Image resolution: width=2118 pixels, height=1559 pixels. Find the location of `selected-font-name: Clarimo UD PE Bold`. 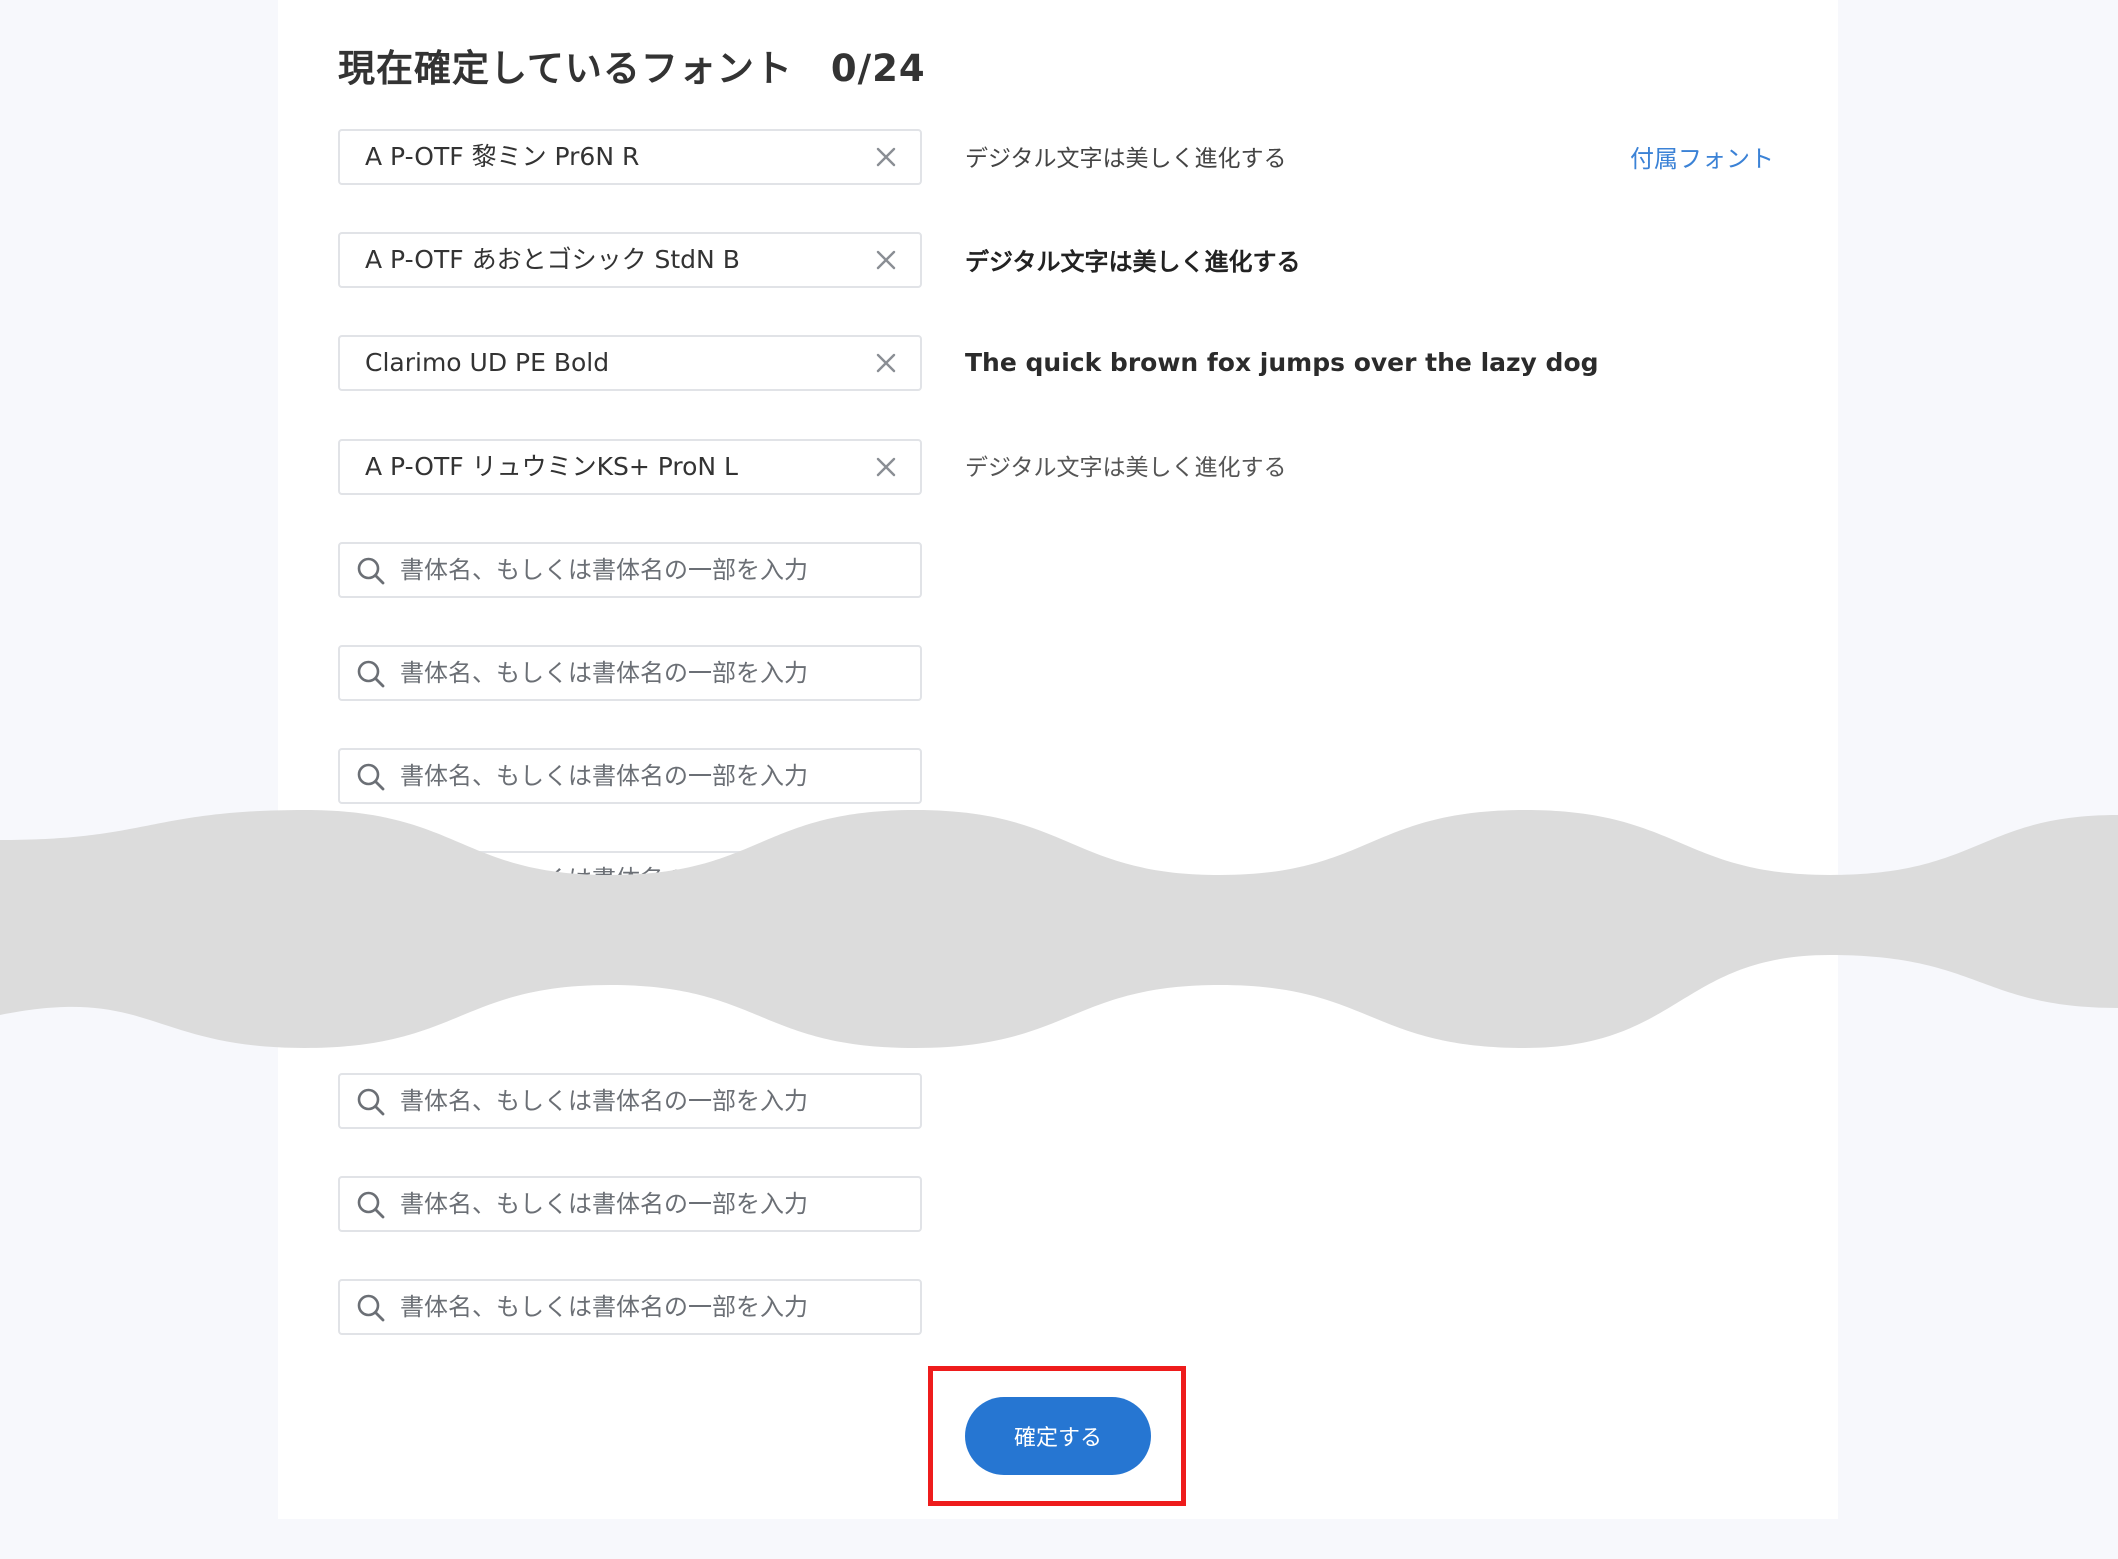

selected-font-name: Clarimo UD PE Bold is located at coordinates (487, 362).